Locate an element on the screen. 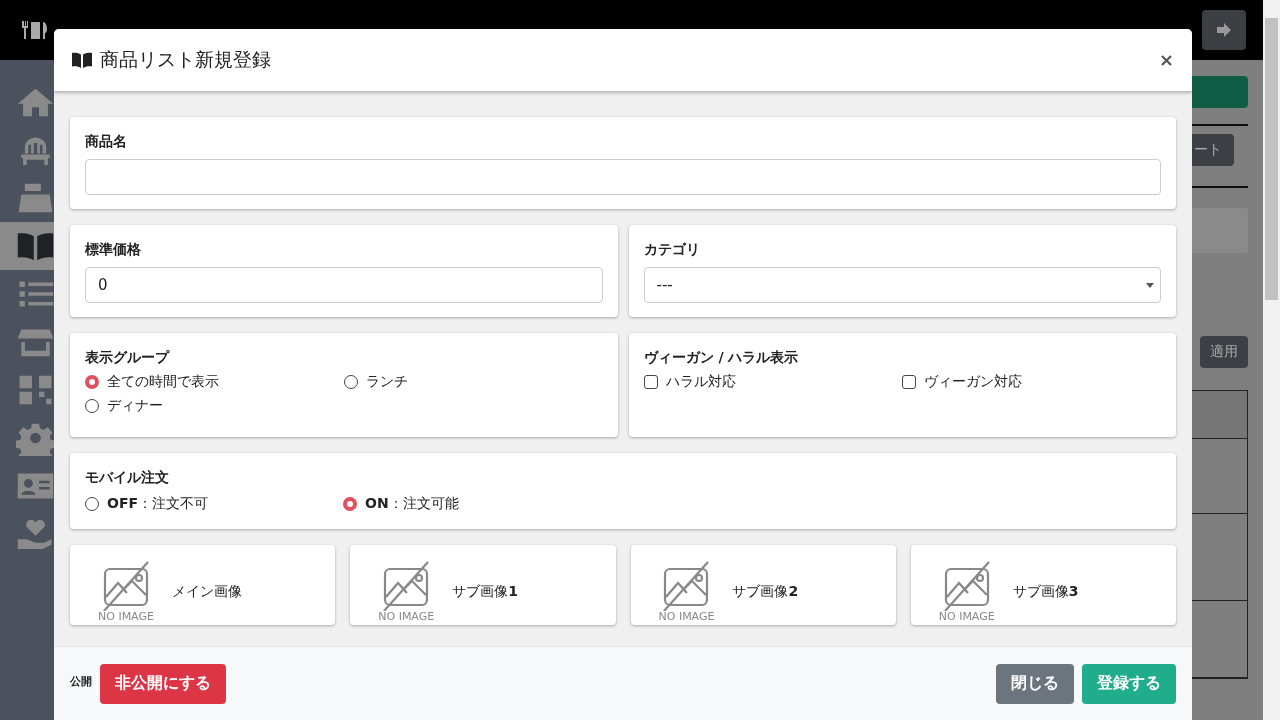 The width and height of the screenshot is (1280, 720). logout-button is located at coordinates (1224, 30).